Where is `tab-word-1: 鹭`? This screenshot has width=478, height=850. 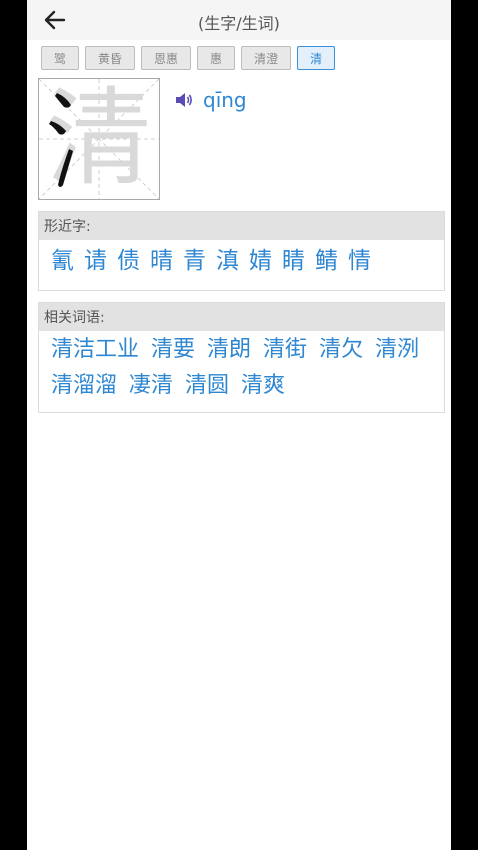
tab-word-1: 鹭 is located at coordinates (60, 58).